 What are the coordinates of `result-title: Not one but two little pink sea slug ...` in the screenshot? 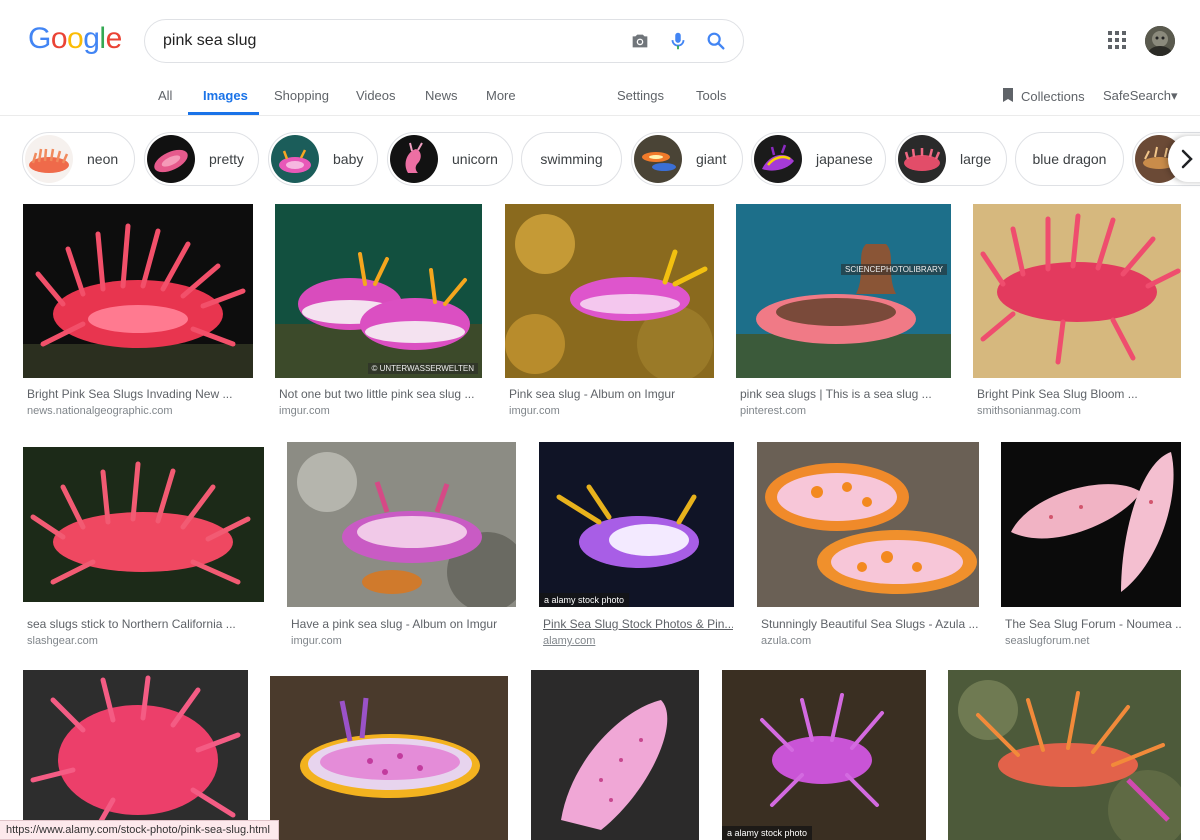 It's located at (379, 394).